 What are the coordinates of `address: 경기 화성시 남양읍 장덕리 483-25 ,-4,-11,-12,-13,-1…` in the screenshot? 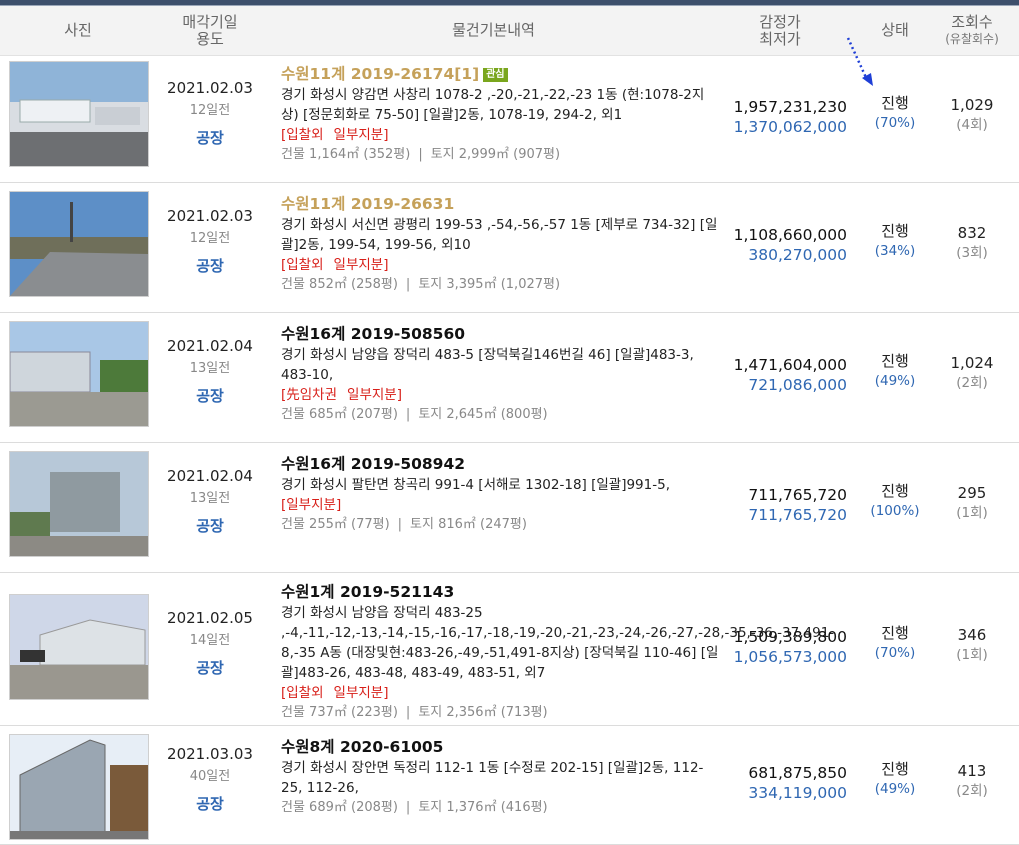 It's located at (558, 643).